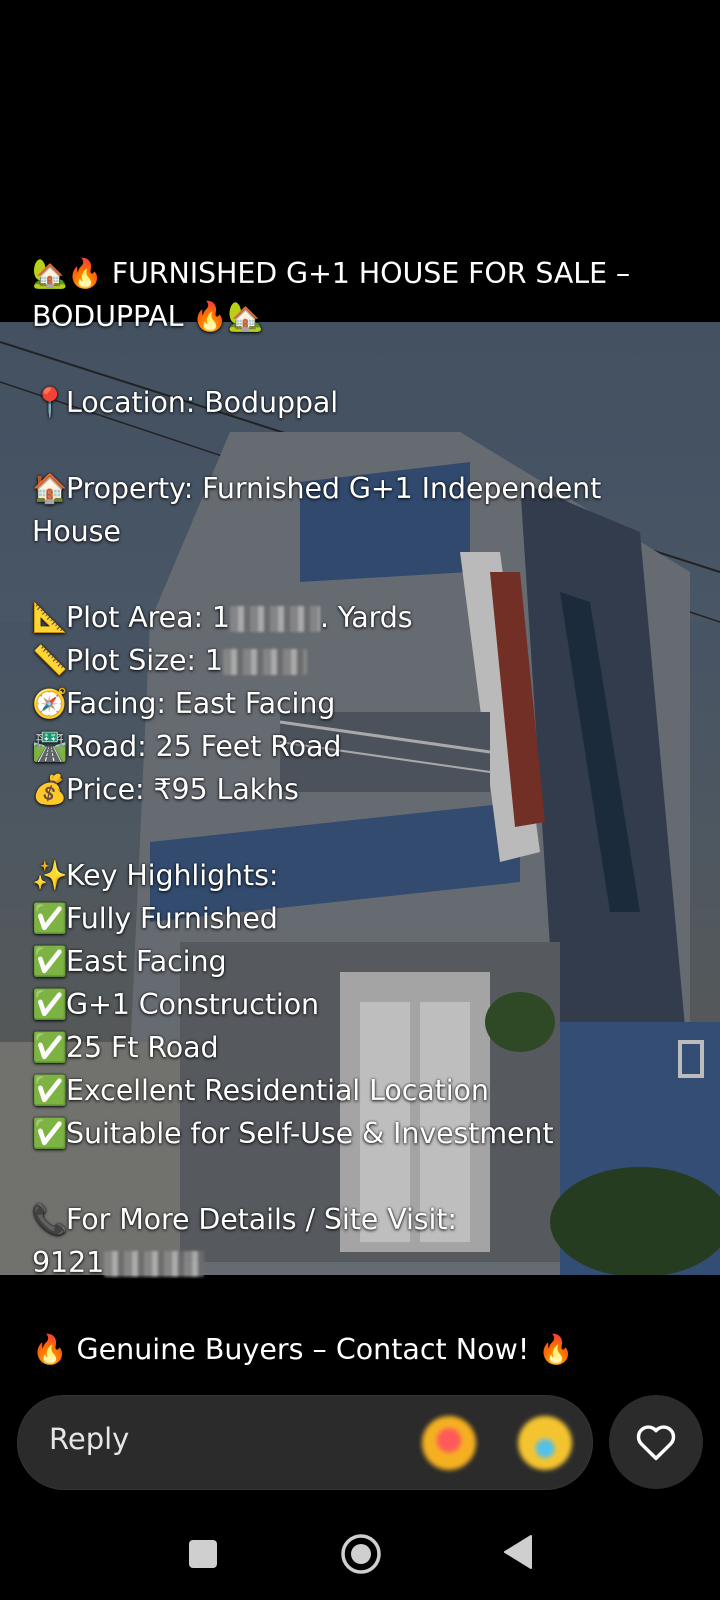 This screenshot has width=720, height=1600. What do you see at coordinates (310, 1133) in the screenshot?
I see `highlight-text: Suitable for Self-Use & Investment` at bounding box center [310, 1133].